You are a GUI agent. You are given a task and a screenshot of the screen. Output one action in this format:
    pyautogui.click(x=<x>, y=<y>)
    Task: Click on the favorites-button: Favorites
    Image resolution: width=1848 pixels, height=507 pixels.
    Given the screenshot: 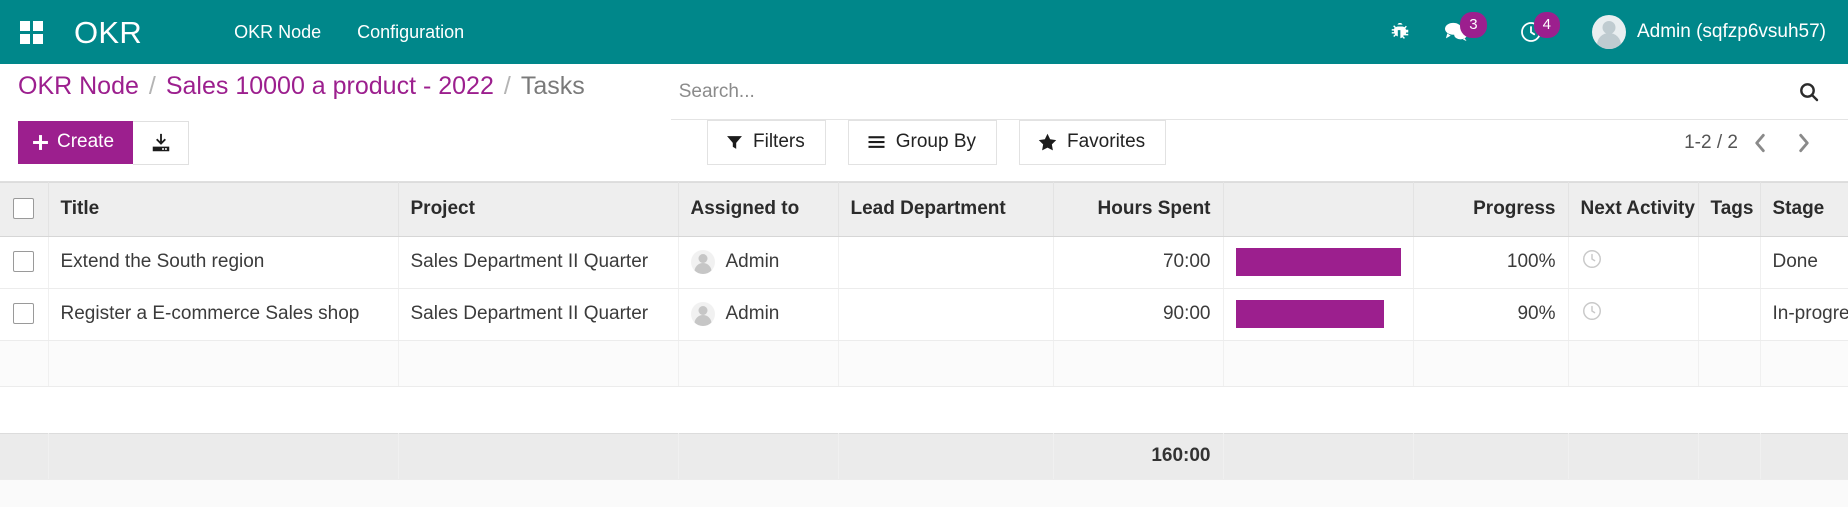 What is the action you would take?
    pyautogui.click(x=1093, y=142)
    